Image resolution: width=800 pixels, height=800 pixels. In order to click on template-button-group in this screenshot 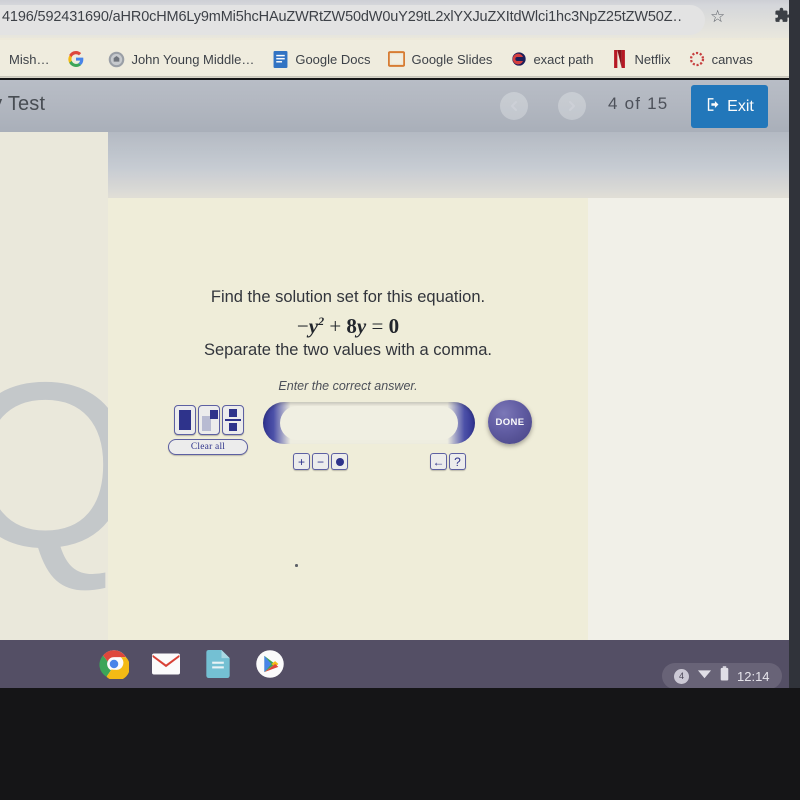, I will do `click(209, 420)`.